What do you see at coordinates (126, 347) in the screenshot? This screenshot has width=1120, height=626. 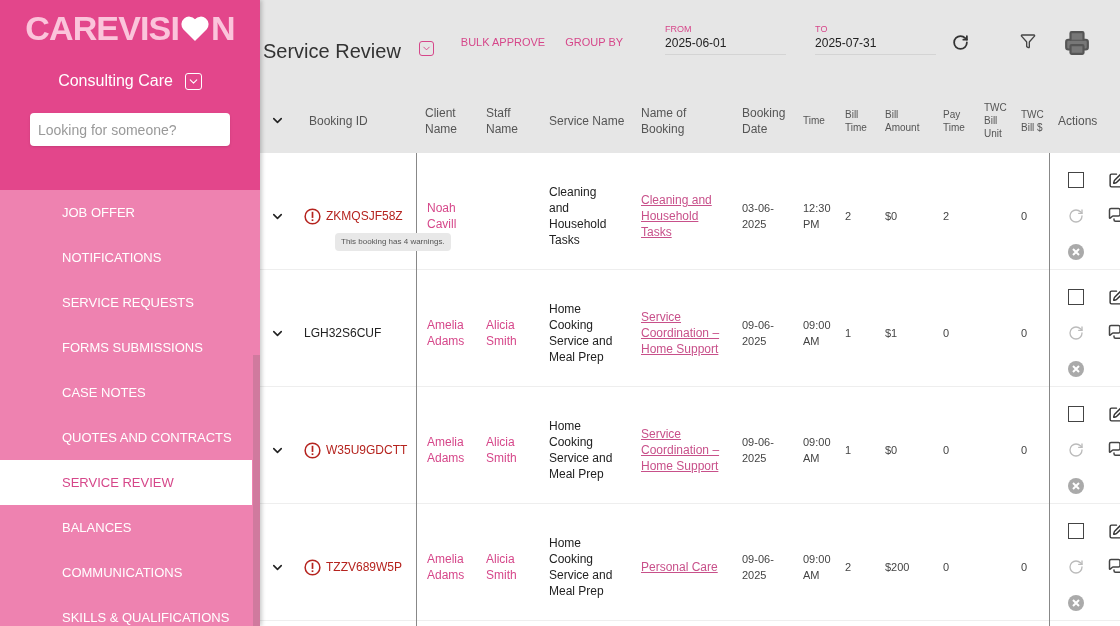 I see `sidebar-item: FORMS SUBMISSIONS` at bounding box center [126, 347].